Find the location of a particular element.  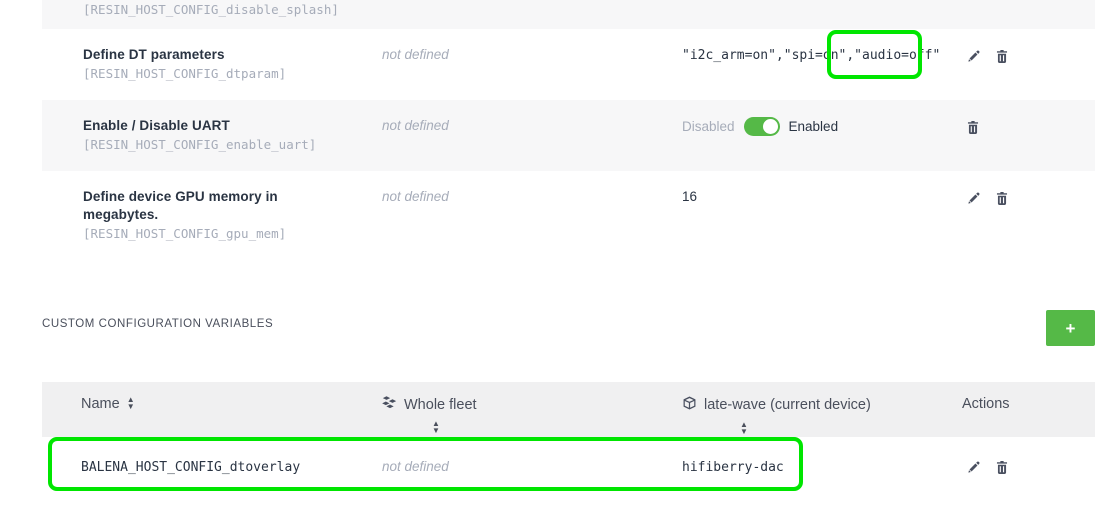

fleet-cubes-icon is located at coordinates (389, 404).